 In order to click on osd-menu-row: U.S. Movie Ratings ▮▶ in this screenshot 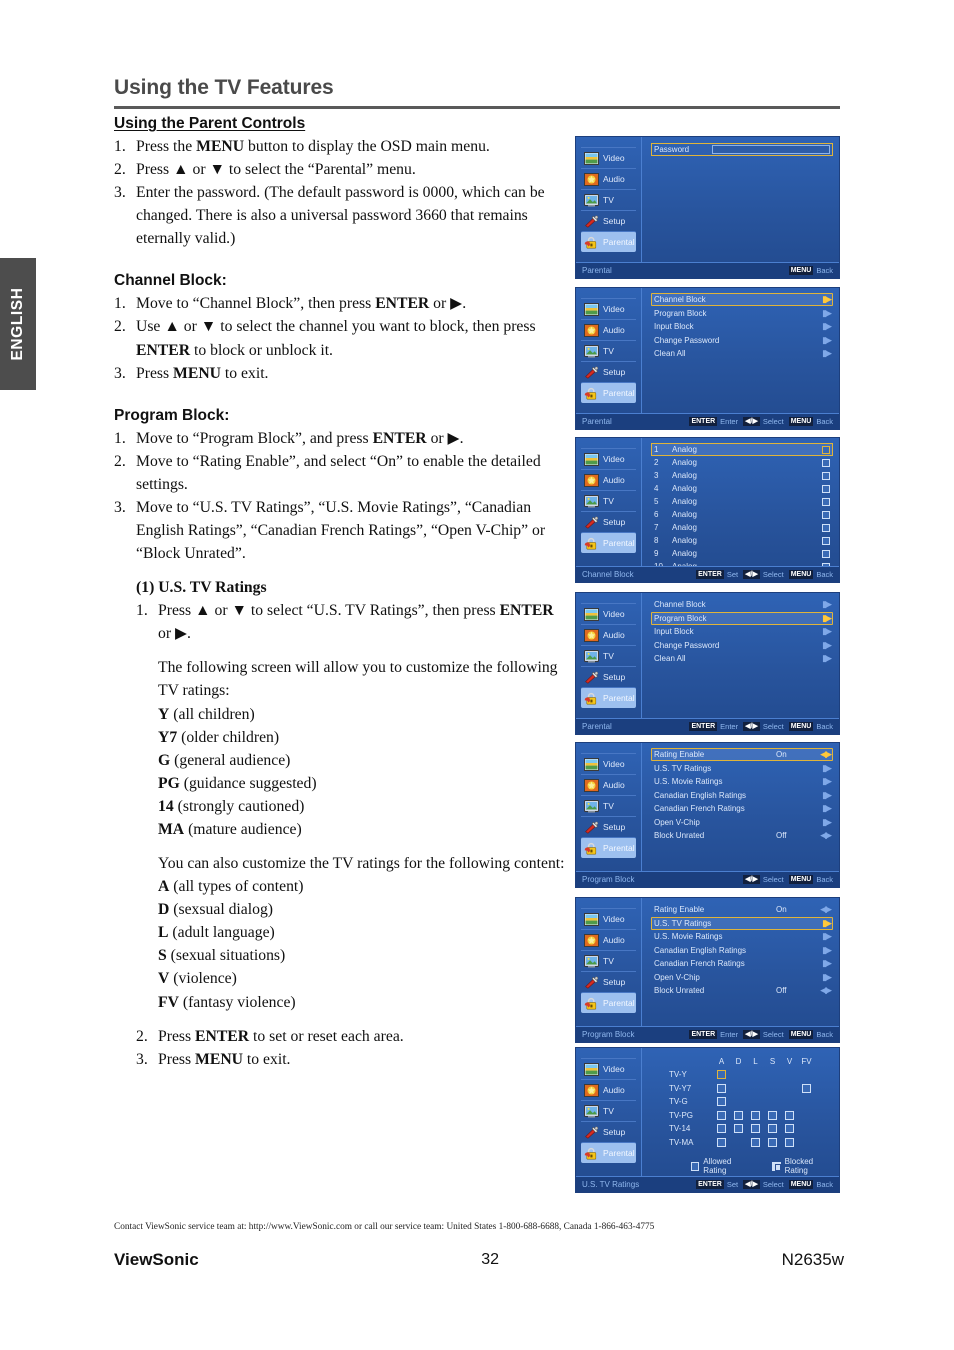, I will do `click(742, 936)`.